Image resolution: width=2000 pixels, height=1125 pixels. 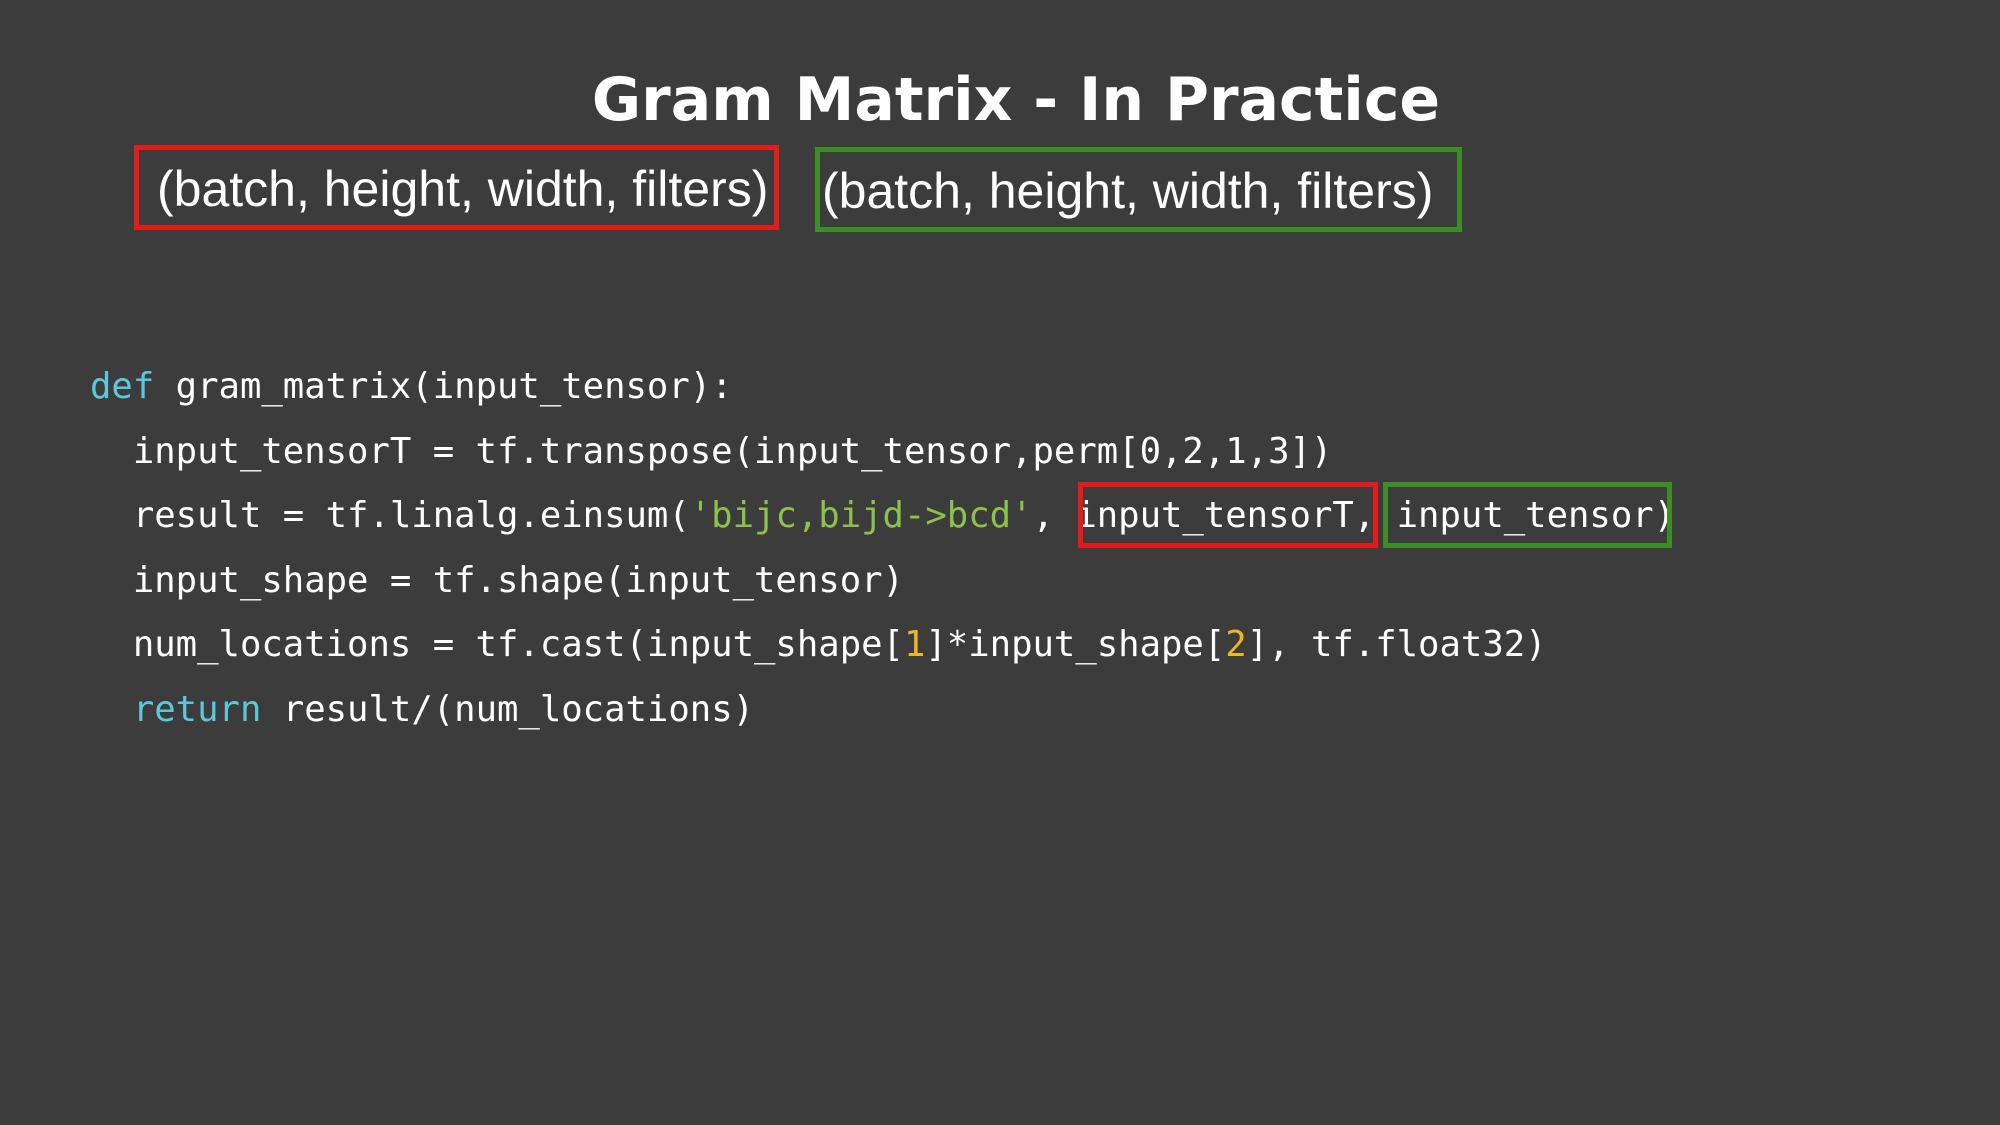 I want to click on number-literal: 1, so click(x=914, y=644).